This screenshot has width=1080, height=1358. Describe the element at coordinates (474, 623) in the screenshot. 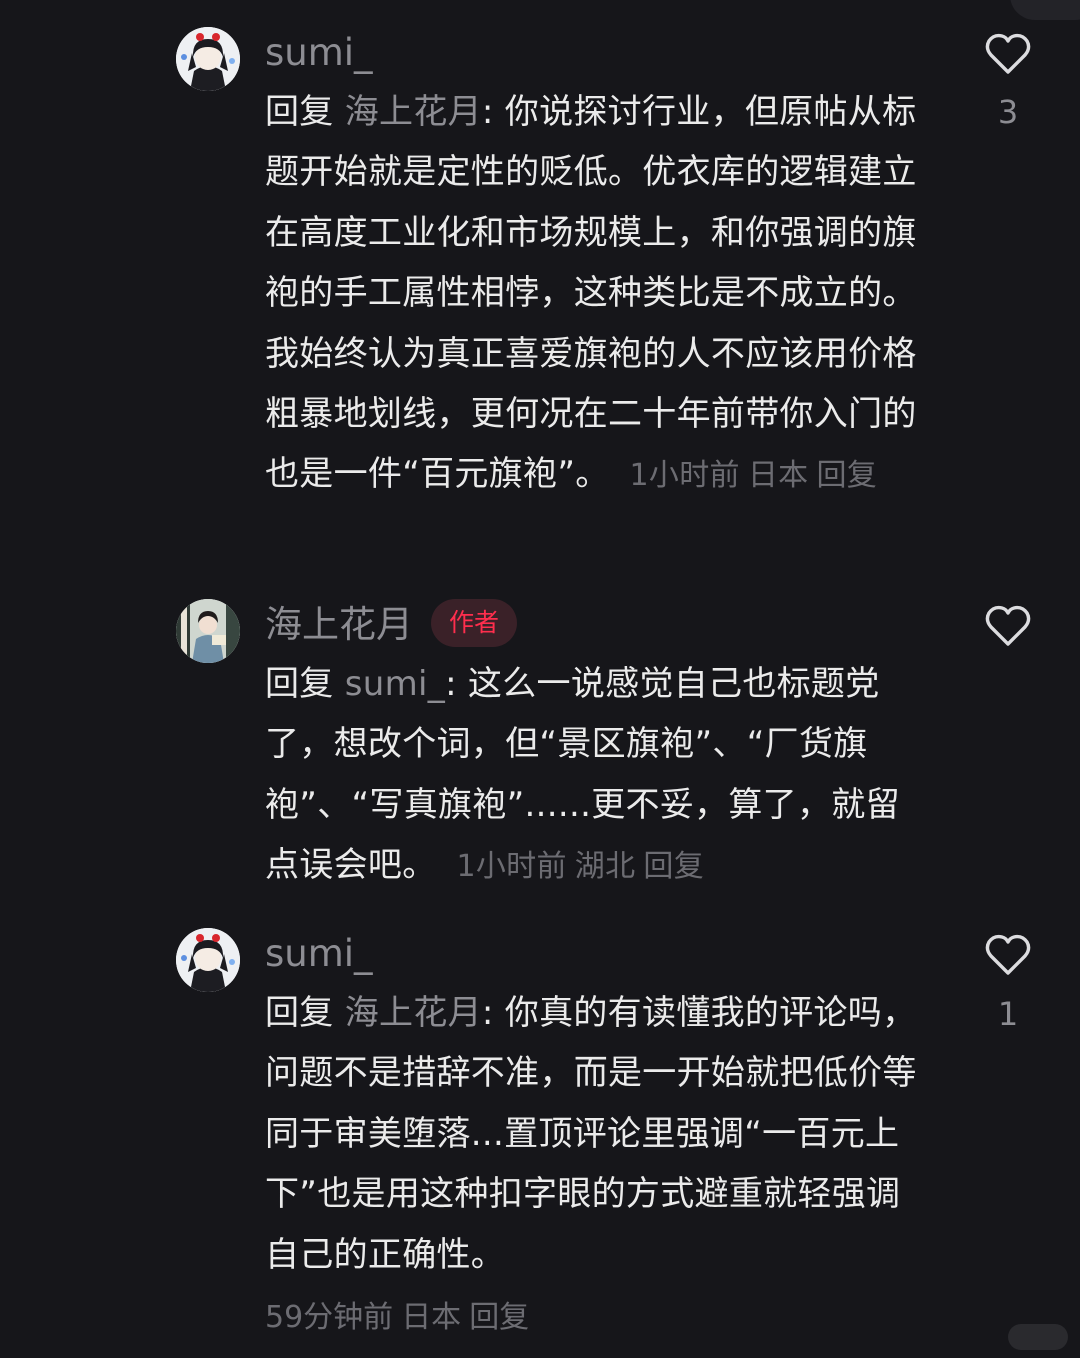

I see `author-badge: 作者` at that location.